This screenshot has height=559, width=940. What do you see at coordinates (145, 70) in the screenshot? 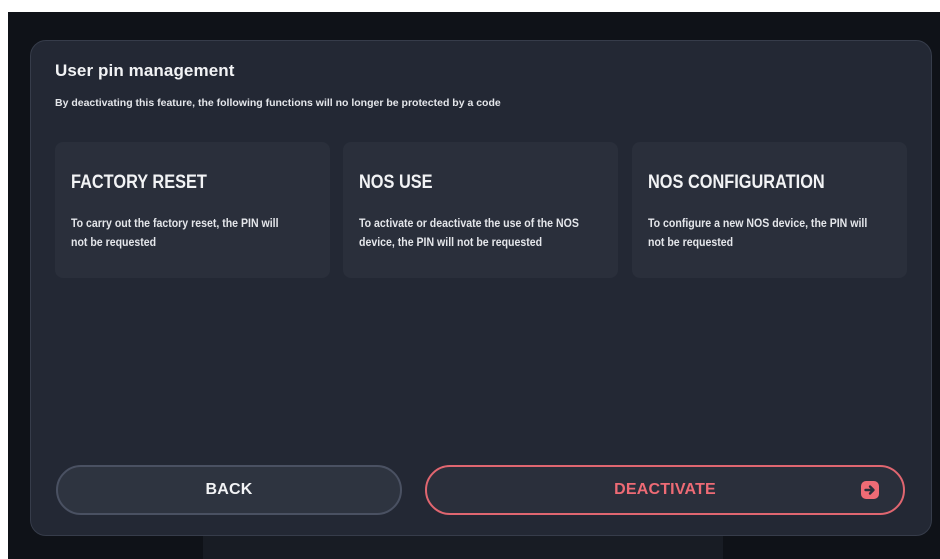
I see `dialog-title: User pin management` at bounding box center [145, 70].